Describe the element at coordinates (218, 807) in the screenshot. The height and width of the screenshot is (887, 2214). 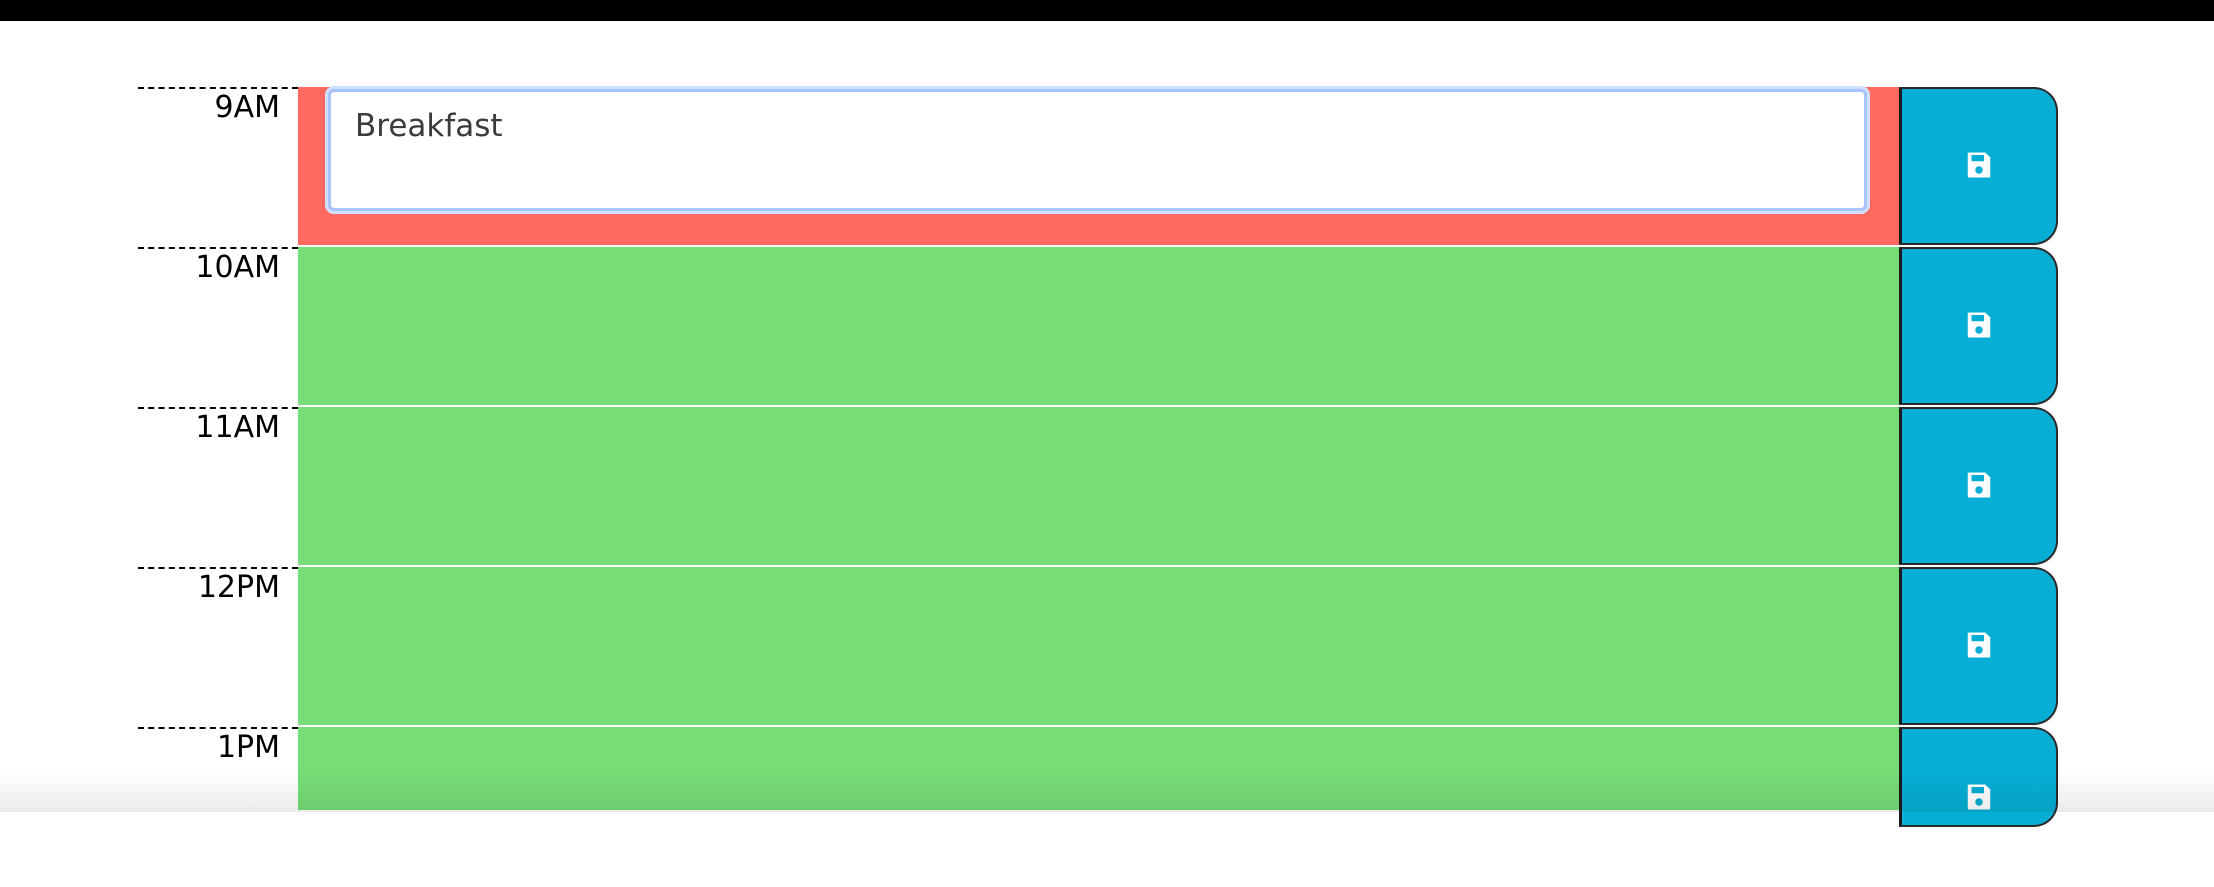
I see `hour-label: 1PM` at that location.